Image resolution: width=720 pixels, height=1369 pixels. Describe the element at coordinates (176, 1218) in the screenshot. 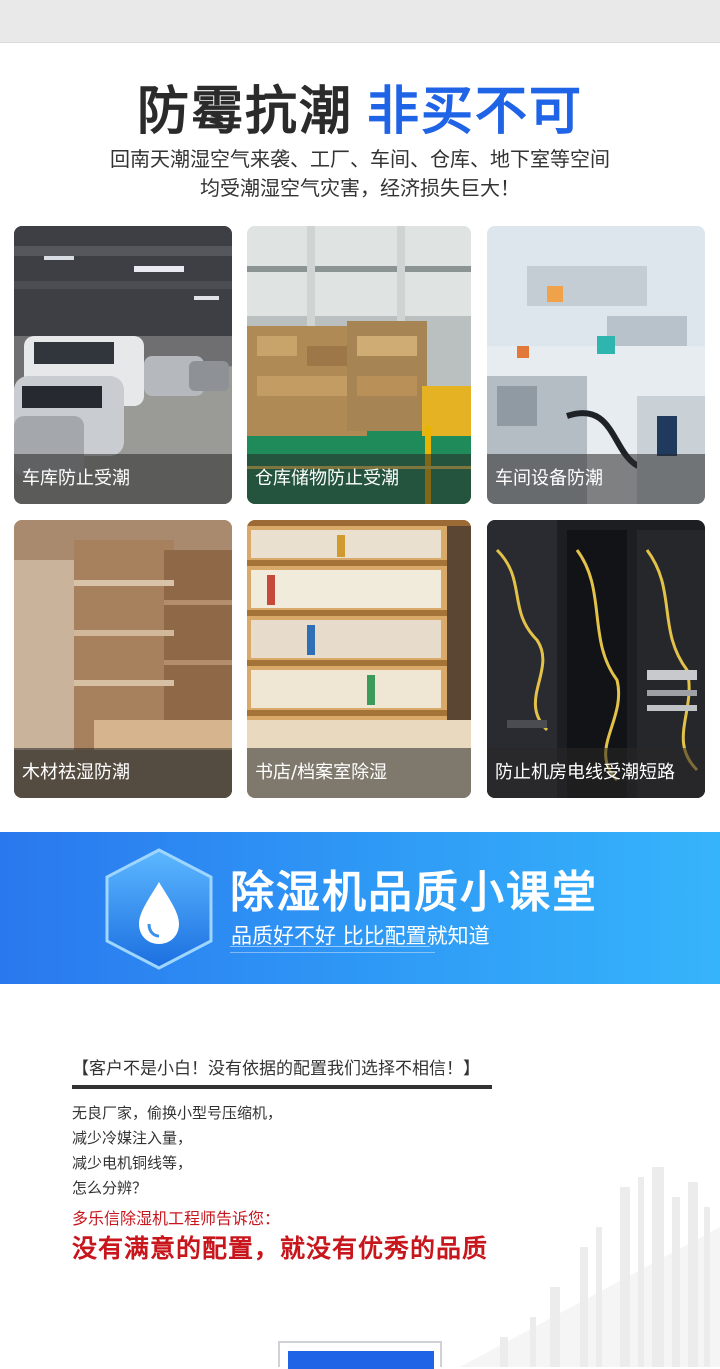

I see `engineer-note: 多乐信除湿机工程师告诉您：` at that location.